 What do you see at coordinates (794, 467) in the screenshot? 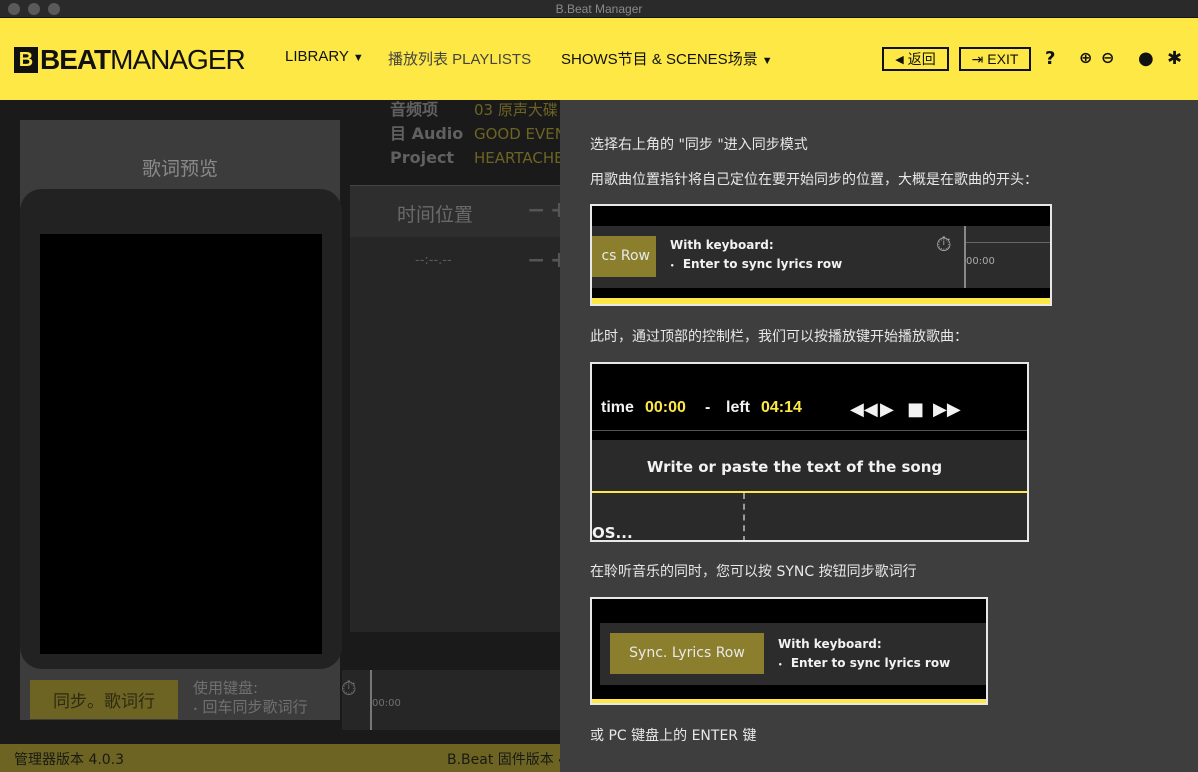
I see `shot-lyrics-placeholder: Write or paste the text of the song` at bounding box center [794, 467].